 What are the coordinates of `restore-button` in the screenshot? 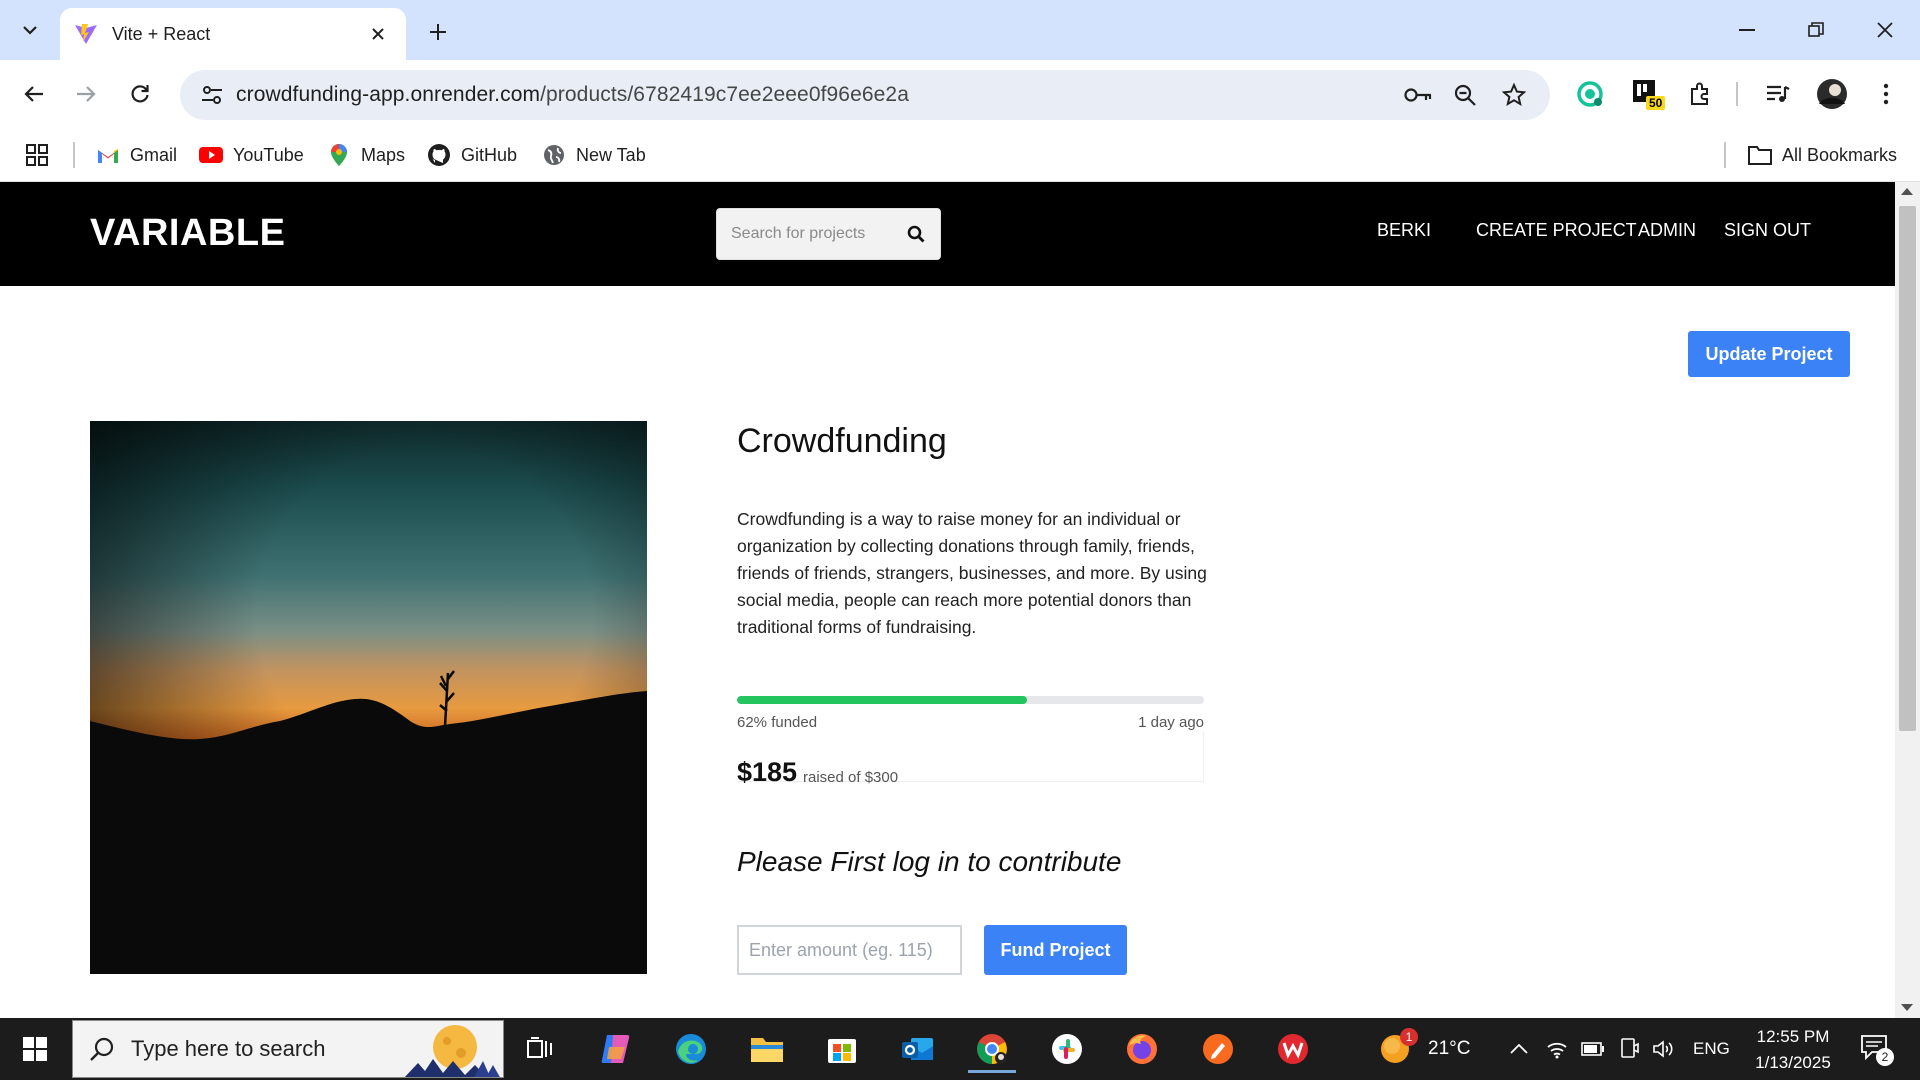 It's located at (1816, 30).